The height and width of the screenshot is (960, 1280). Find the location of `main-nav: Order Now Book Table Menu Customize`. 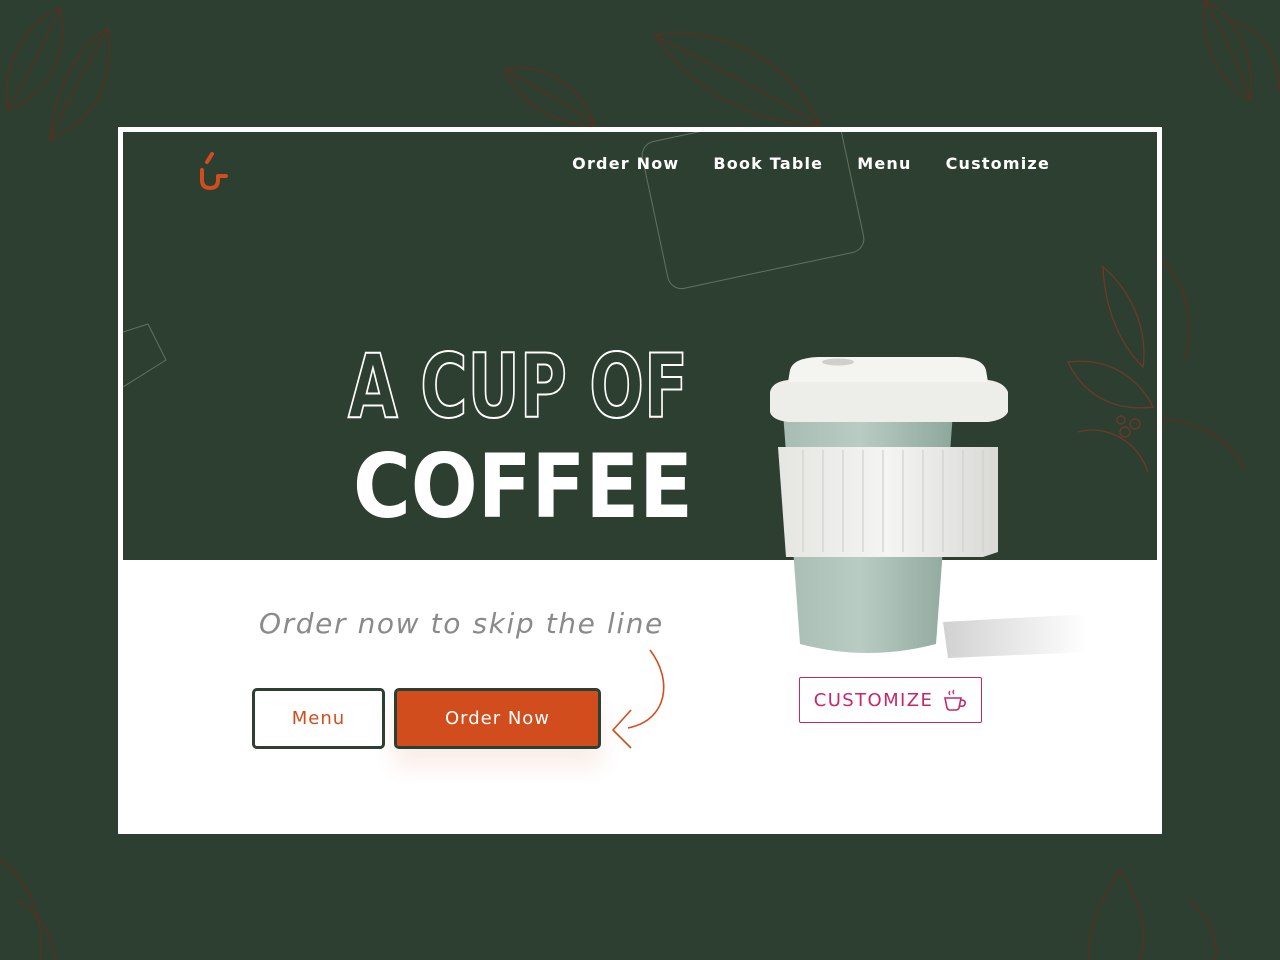

main-nav: Order Now Book Table Menu Customize is located at coordinates (811, 163).